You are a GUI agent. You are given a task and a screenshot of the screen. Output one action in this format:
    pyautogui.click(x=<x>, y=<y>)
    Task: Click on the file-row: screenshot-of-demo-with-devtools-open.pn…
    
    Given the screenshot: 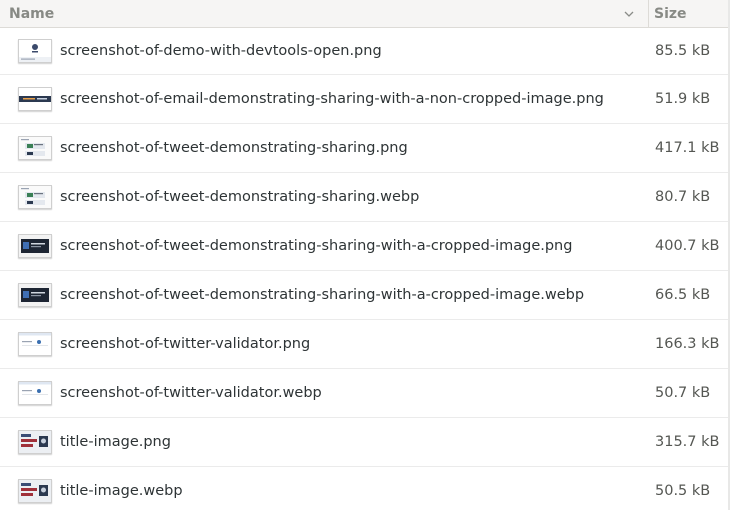 What is the action you would take?
    pyautogui.click(x=365, y=51)
    